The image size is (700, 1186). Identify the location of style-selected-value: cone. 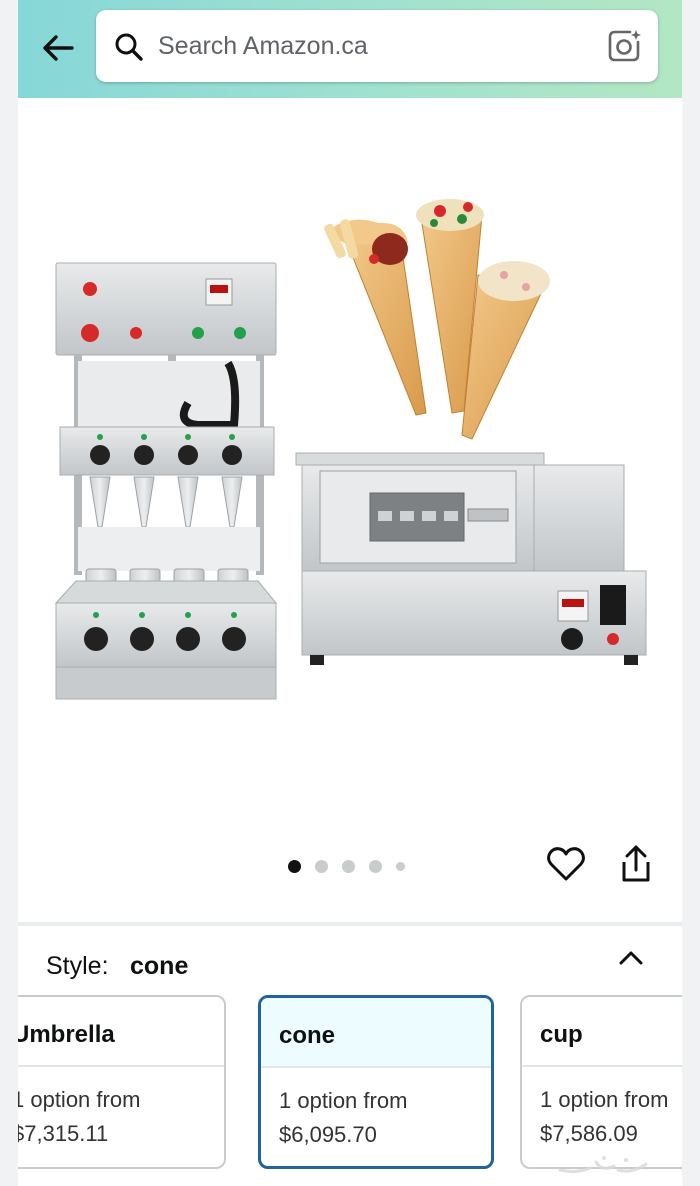
(159, 966).